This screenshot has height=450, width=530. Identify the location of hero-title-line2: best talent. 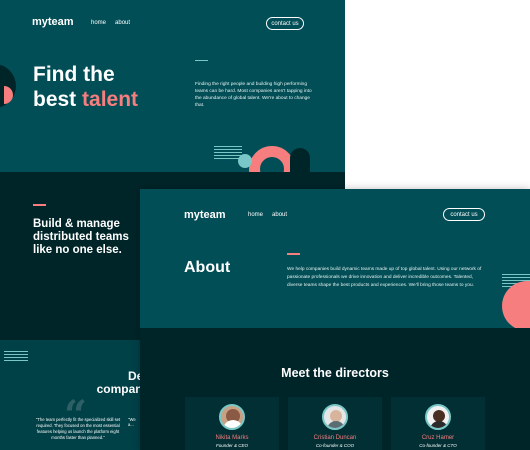
(86, 99).